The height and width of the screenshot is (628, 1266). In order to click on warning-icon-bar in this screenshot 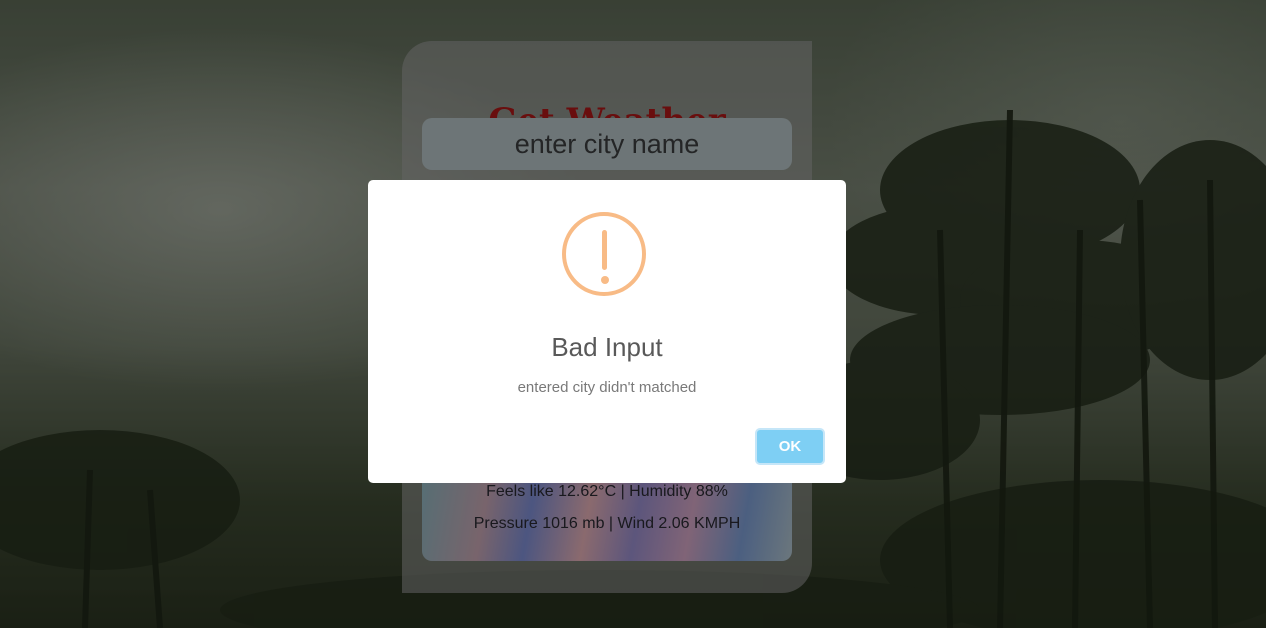, I will do `click(604, 250)`.